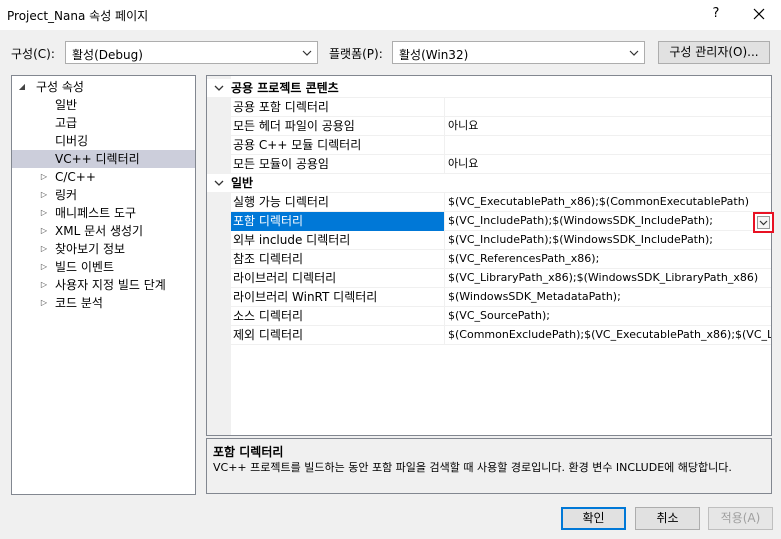 This screenshot has height=539, width=781. What do you see at coordinates (268, 259) in the screenshot?
I see `property-name: 참조 디렉터리` at bounding box center [268, 259].